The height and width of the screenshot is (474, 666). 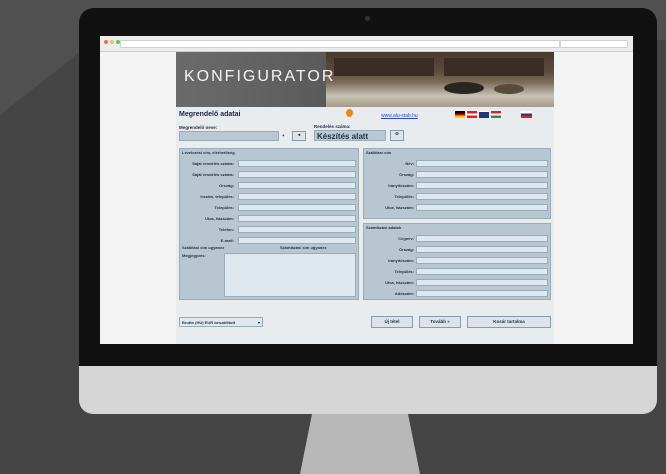 I want to click on notes-label: Megjegyzés:, so click(x=194, y=255).